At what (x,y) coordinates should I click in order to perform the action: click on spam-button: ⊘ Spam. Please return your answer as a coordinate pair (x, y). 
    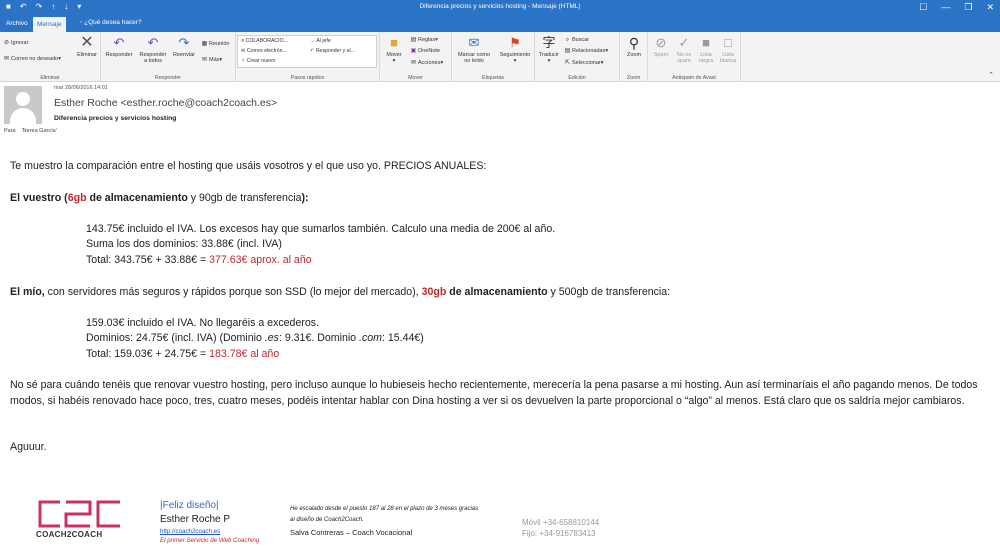
    Looking at the image, I should click on (661, 46).